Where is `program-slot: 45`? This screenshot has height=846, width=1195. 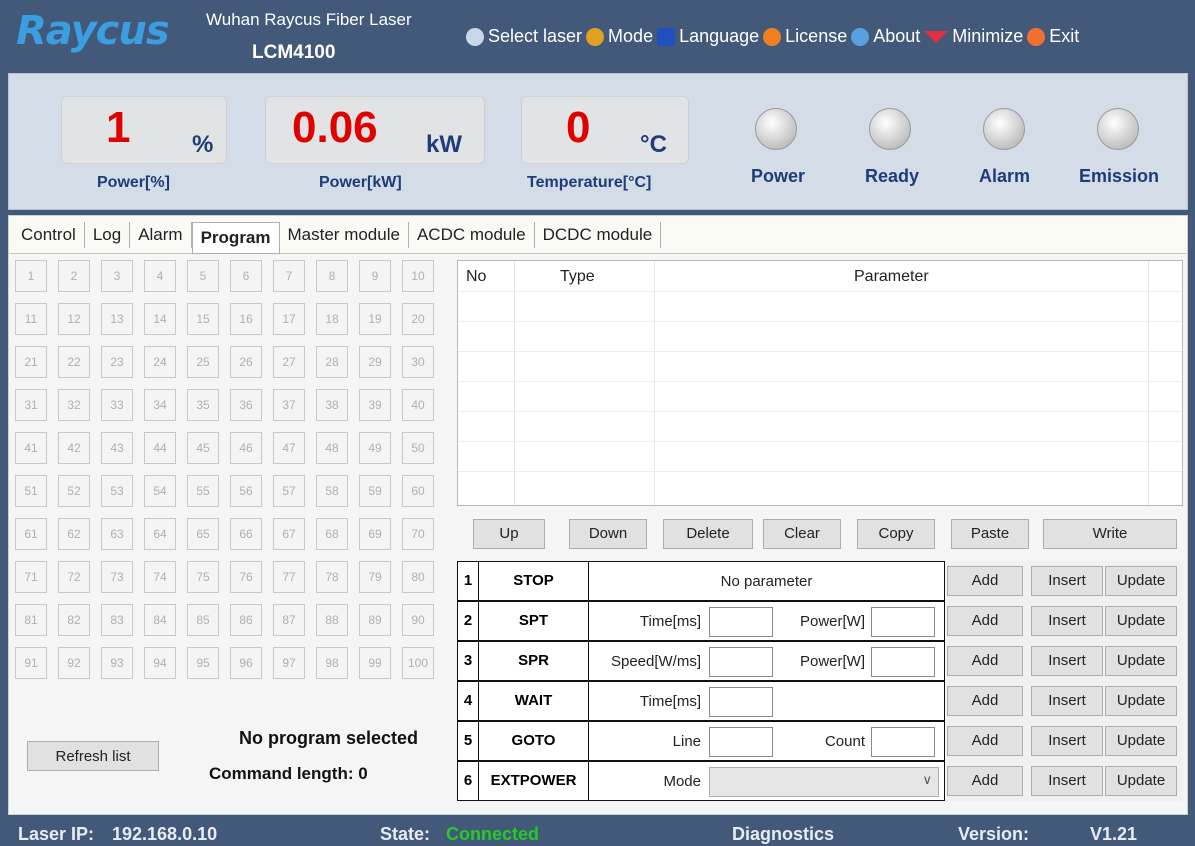
program-slot: 45 is located at coordinates (203, 448).